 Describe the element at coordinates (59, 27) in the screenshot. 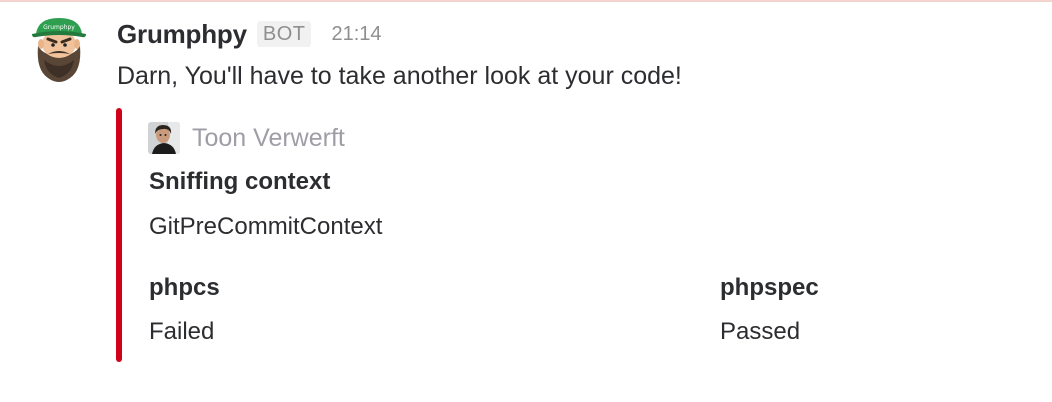

I see `svg-text: Grumphpy` at that location.